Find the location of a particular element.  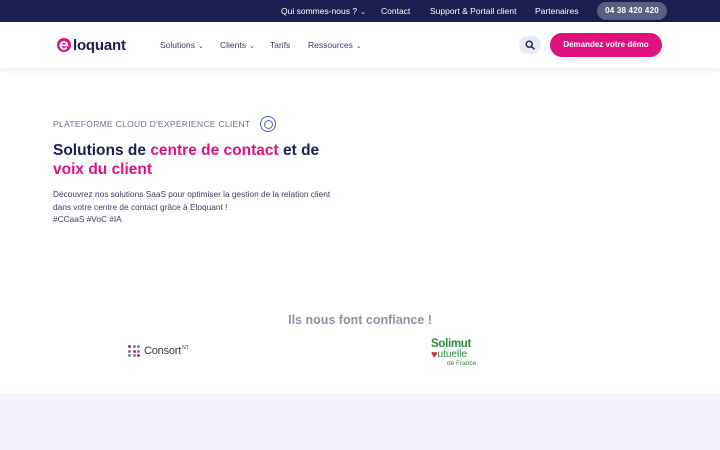

trust-section-title: Ils nous font confiance ! is located at coordinates (360, 320).